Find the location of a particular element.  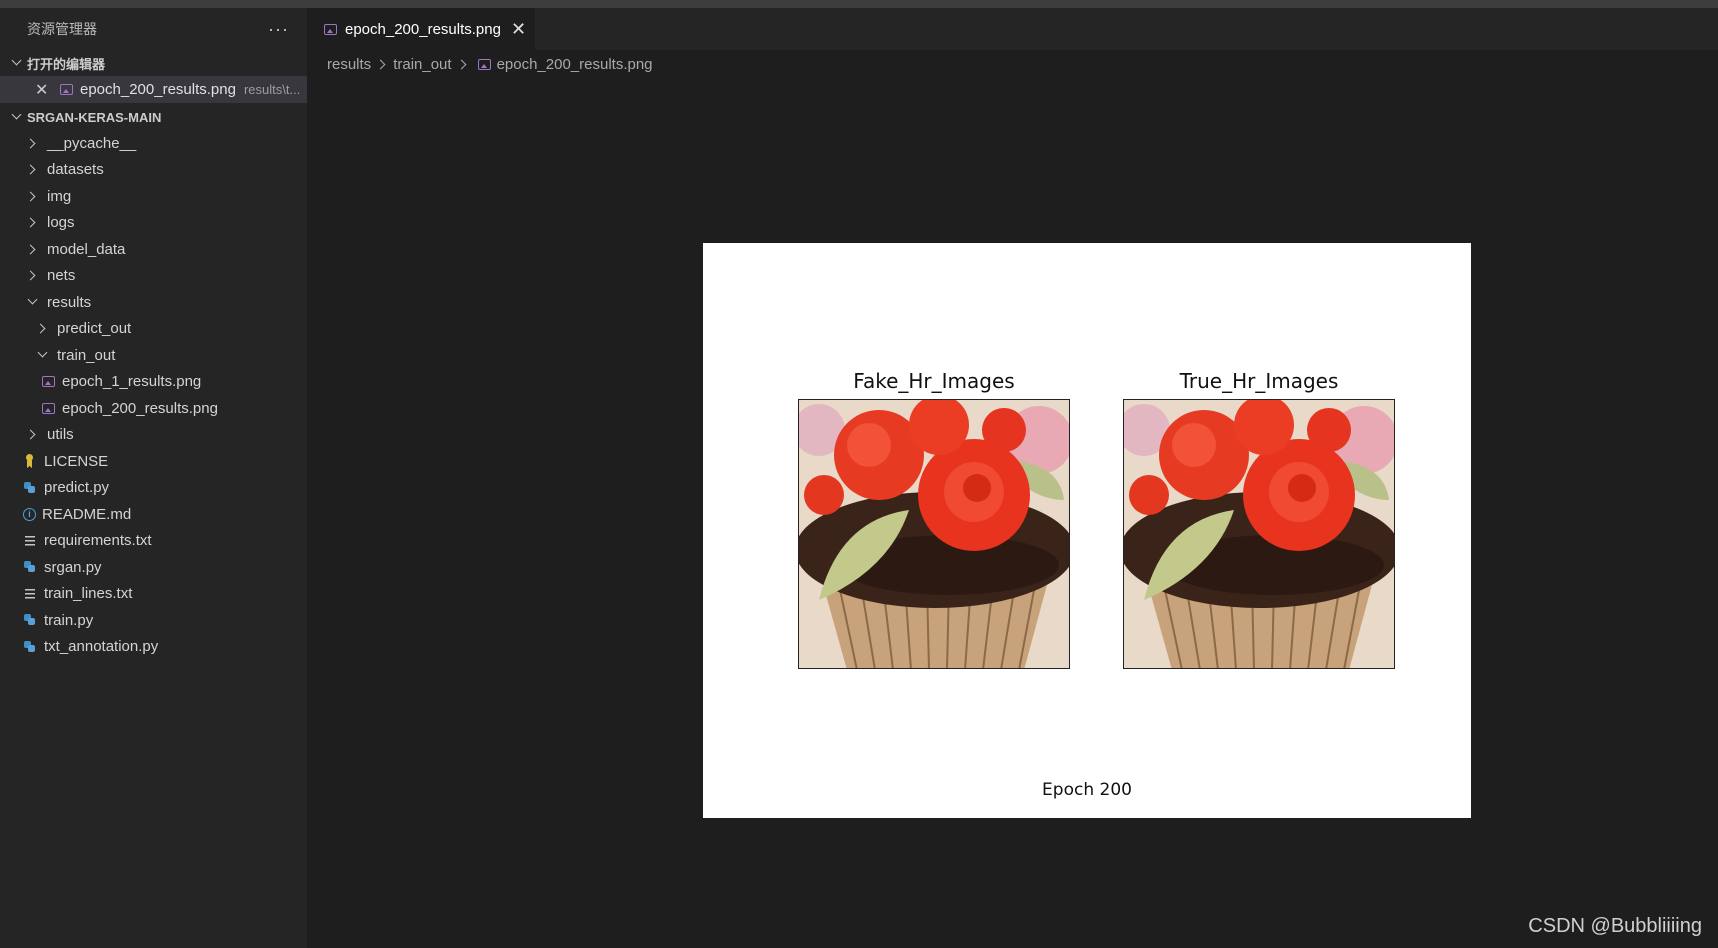

tree-item-predict-py: predict.py is located at coordinates (153, 488).